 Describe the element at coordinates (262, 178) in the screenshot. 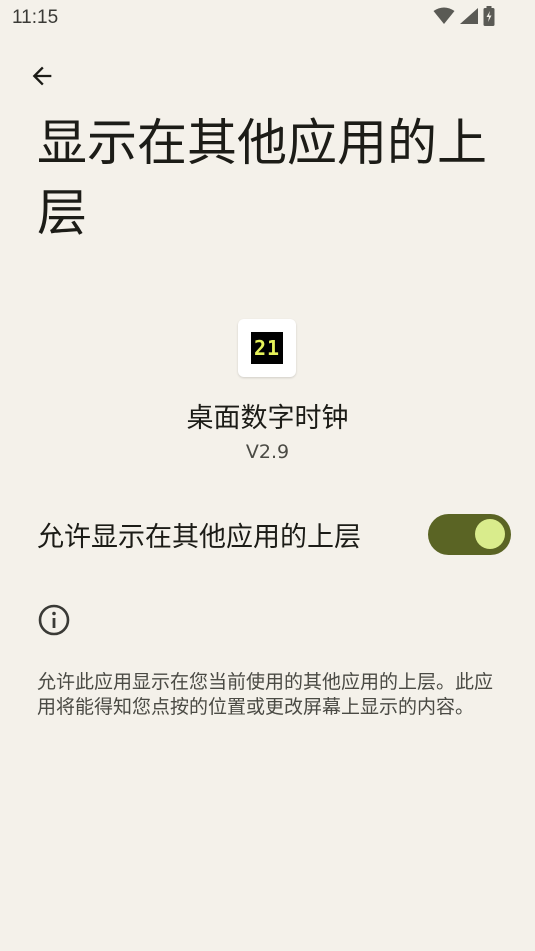

I see `page-title: 显示在其他应用的上层` at that location.